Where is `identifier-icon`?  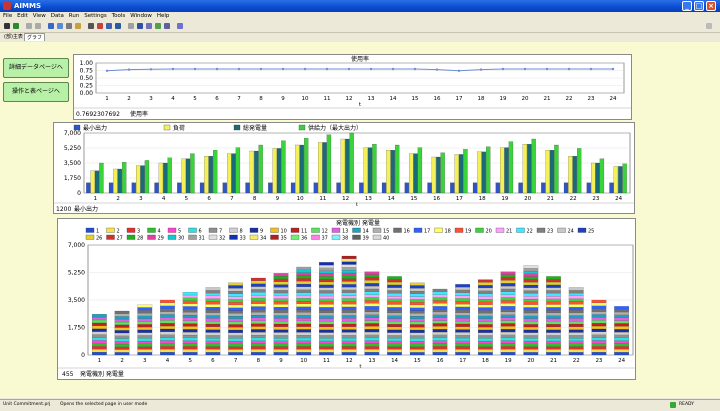
identifier-icon is located at coordinates (118, 26).